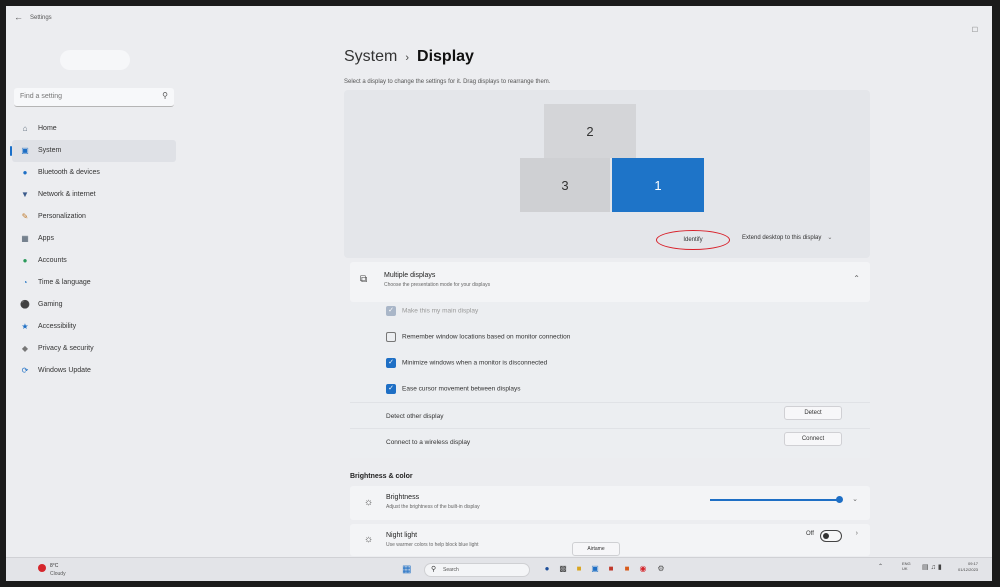 The image size is (1000, 587). What do you see at coordinates (57, 326) in the screenshot?
I see `sidebar-item-label: Accessibility` at bounding box center [57, 326].